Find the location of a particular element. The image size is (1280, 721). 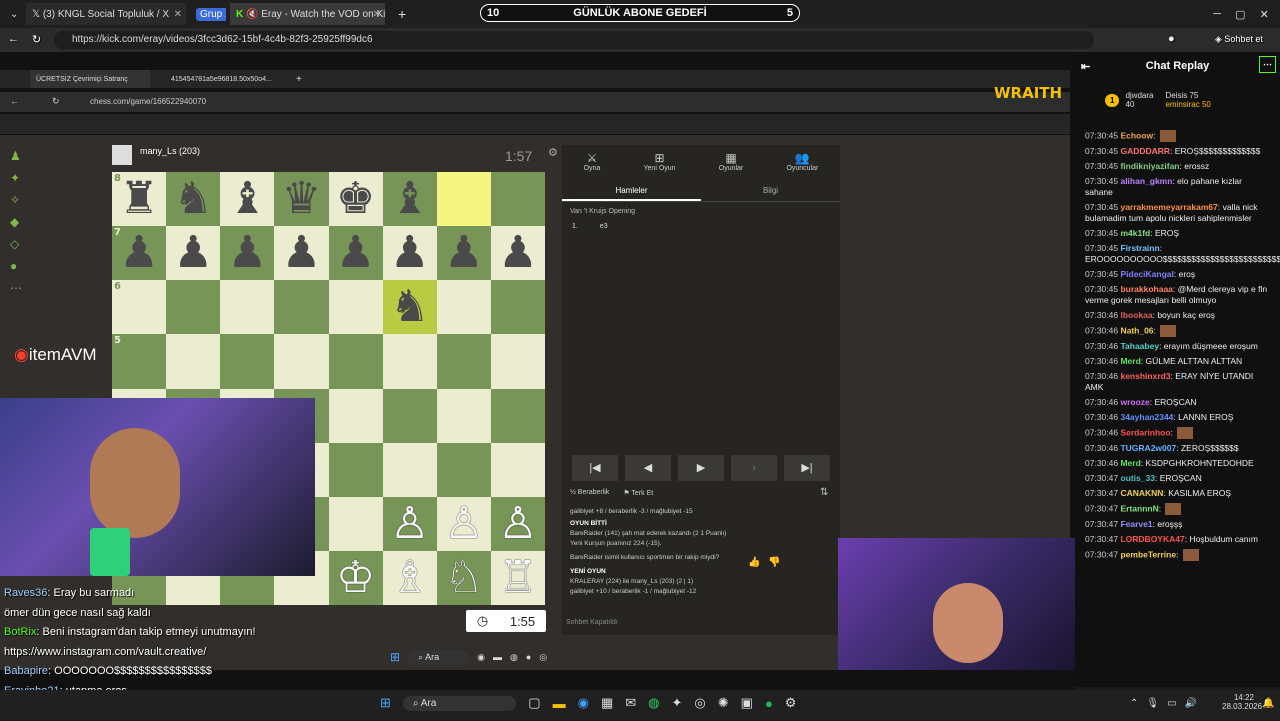

chat-username: yarrakmemeyarrakam67 is located at coordinates (1168, 207).